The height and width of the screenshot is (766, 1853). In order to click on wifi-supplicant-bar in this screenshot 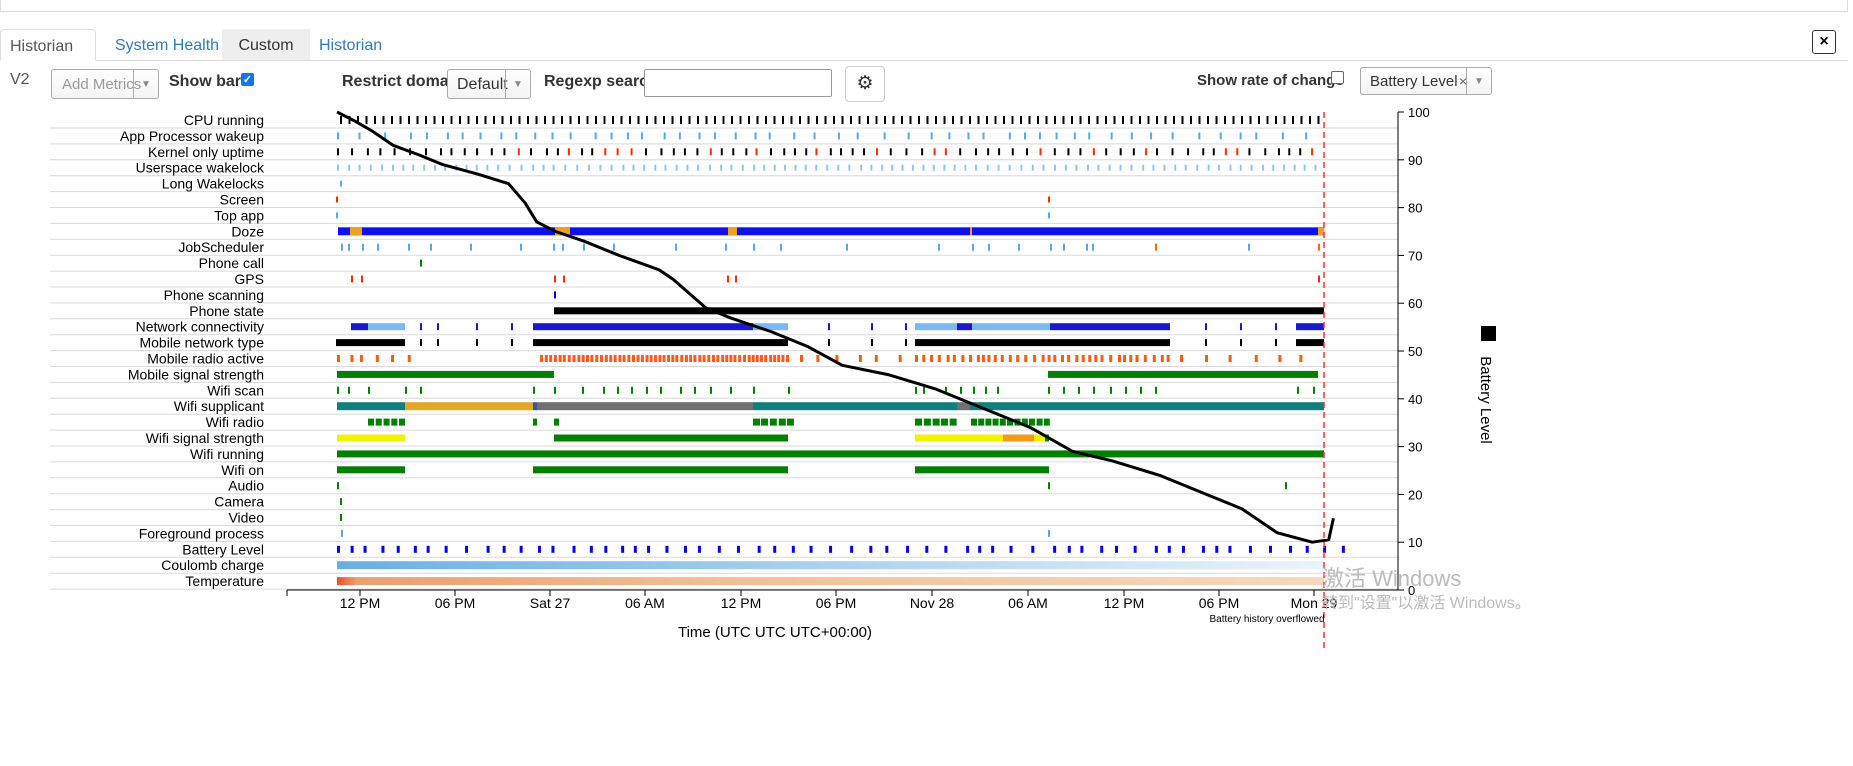, I will do `click(469, 406)`.